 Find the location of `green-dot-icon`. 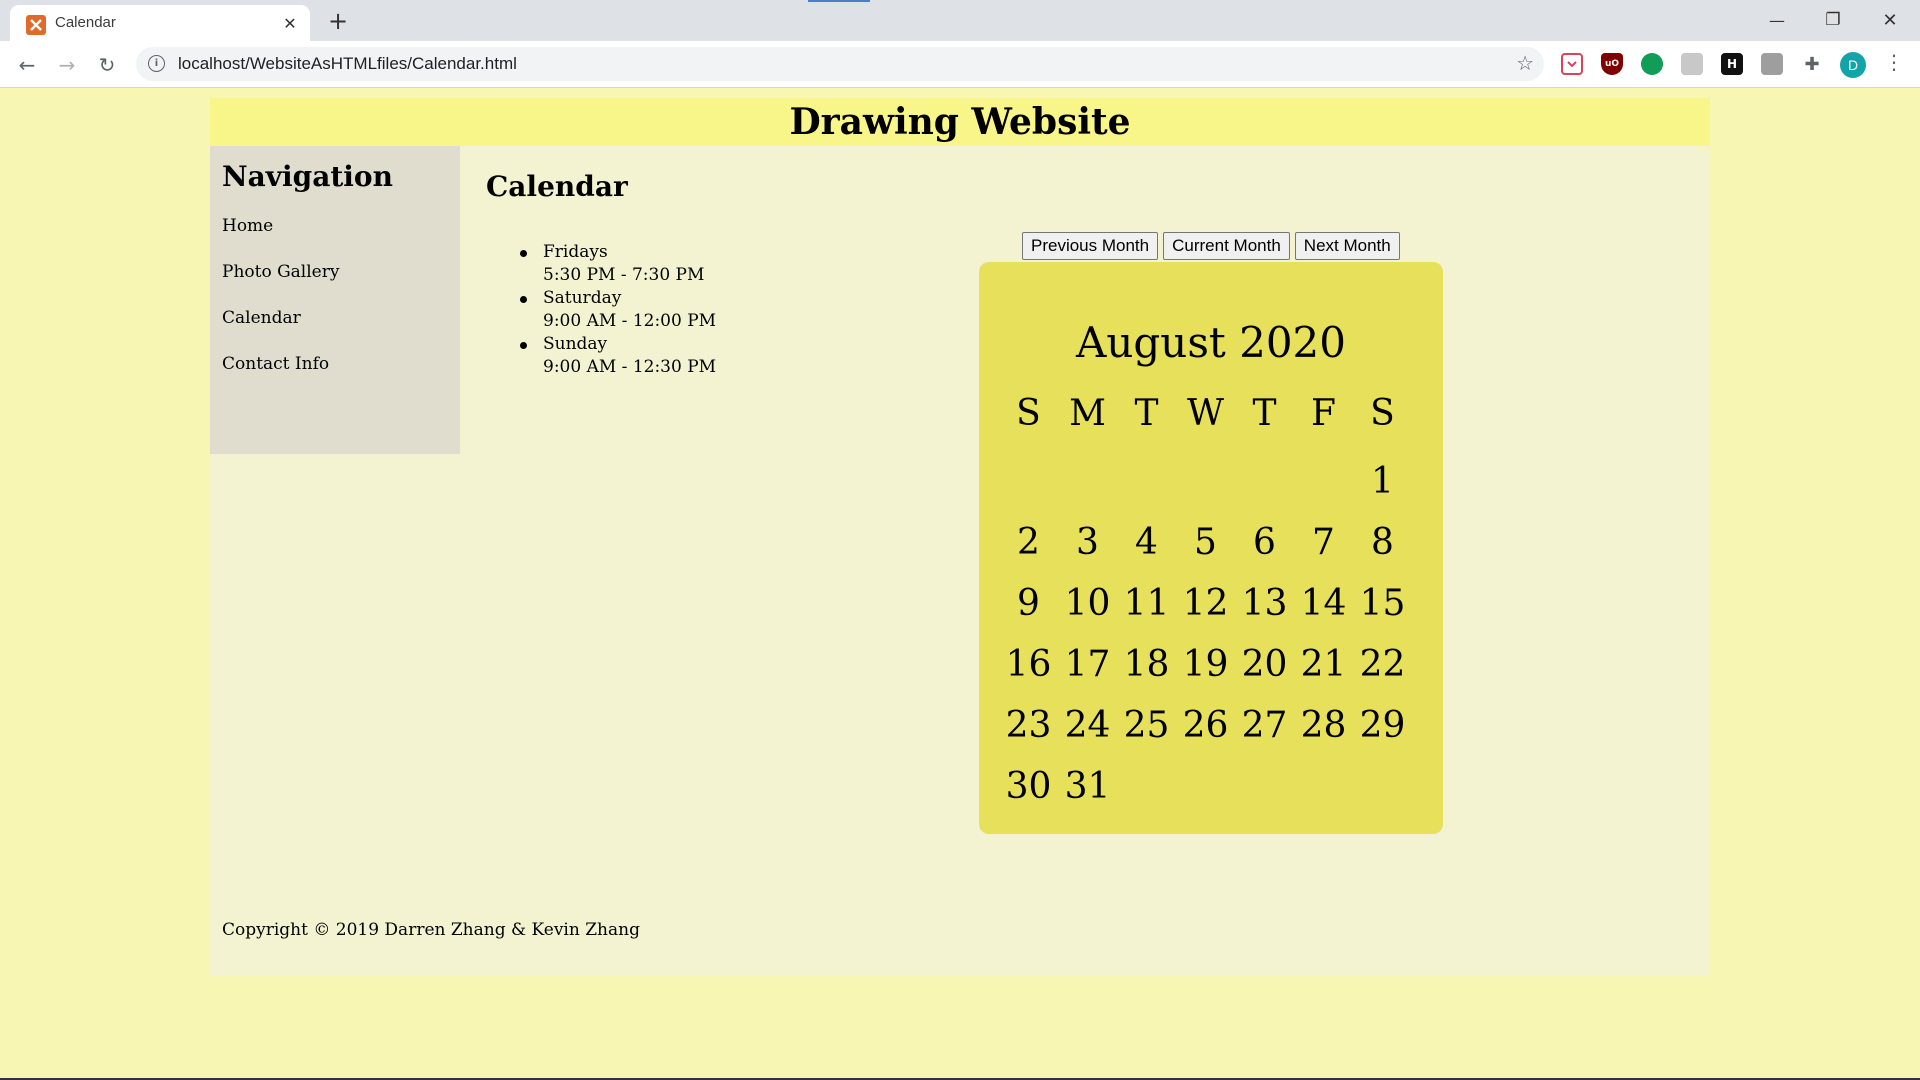

green-dot-icon is located at coordinates (1652, 64).